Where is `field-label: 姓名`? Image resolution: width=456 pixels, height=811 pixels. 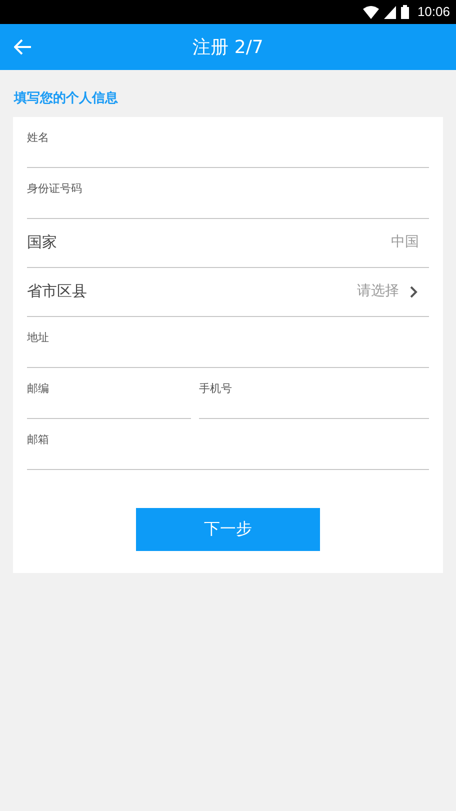
field-label: 姓名 is located at coordinates (38, 137).